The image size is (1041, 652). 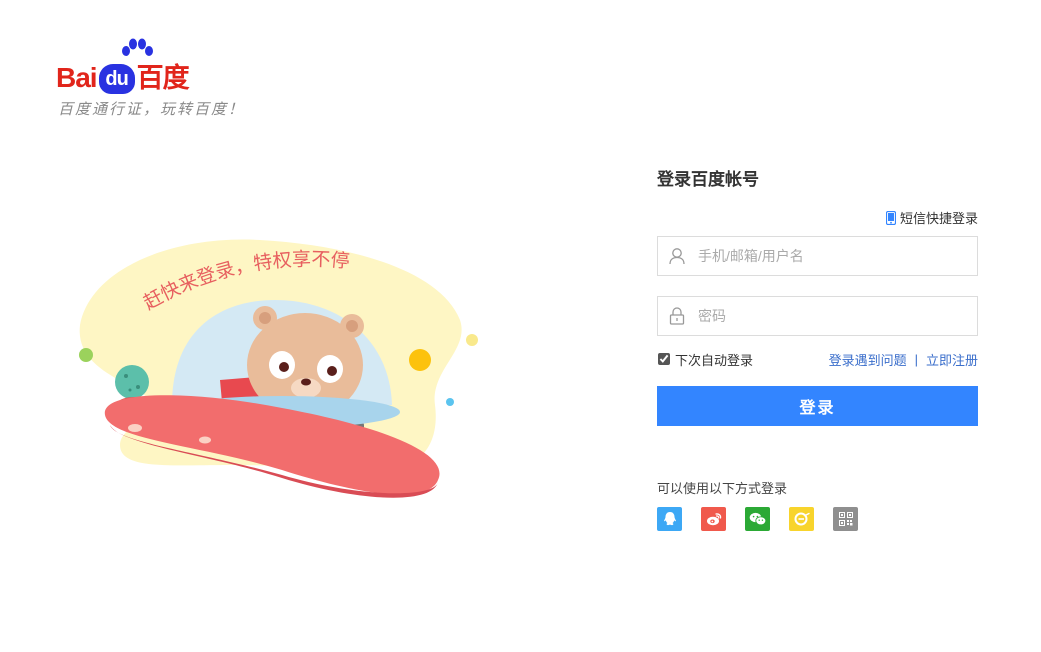 I want to click on yy-login-button, so click(x=801, y=519).